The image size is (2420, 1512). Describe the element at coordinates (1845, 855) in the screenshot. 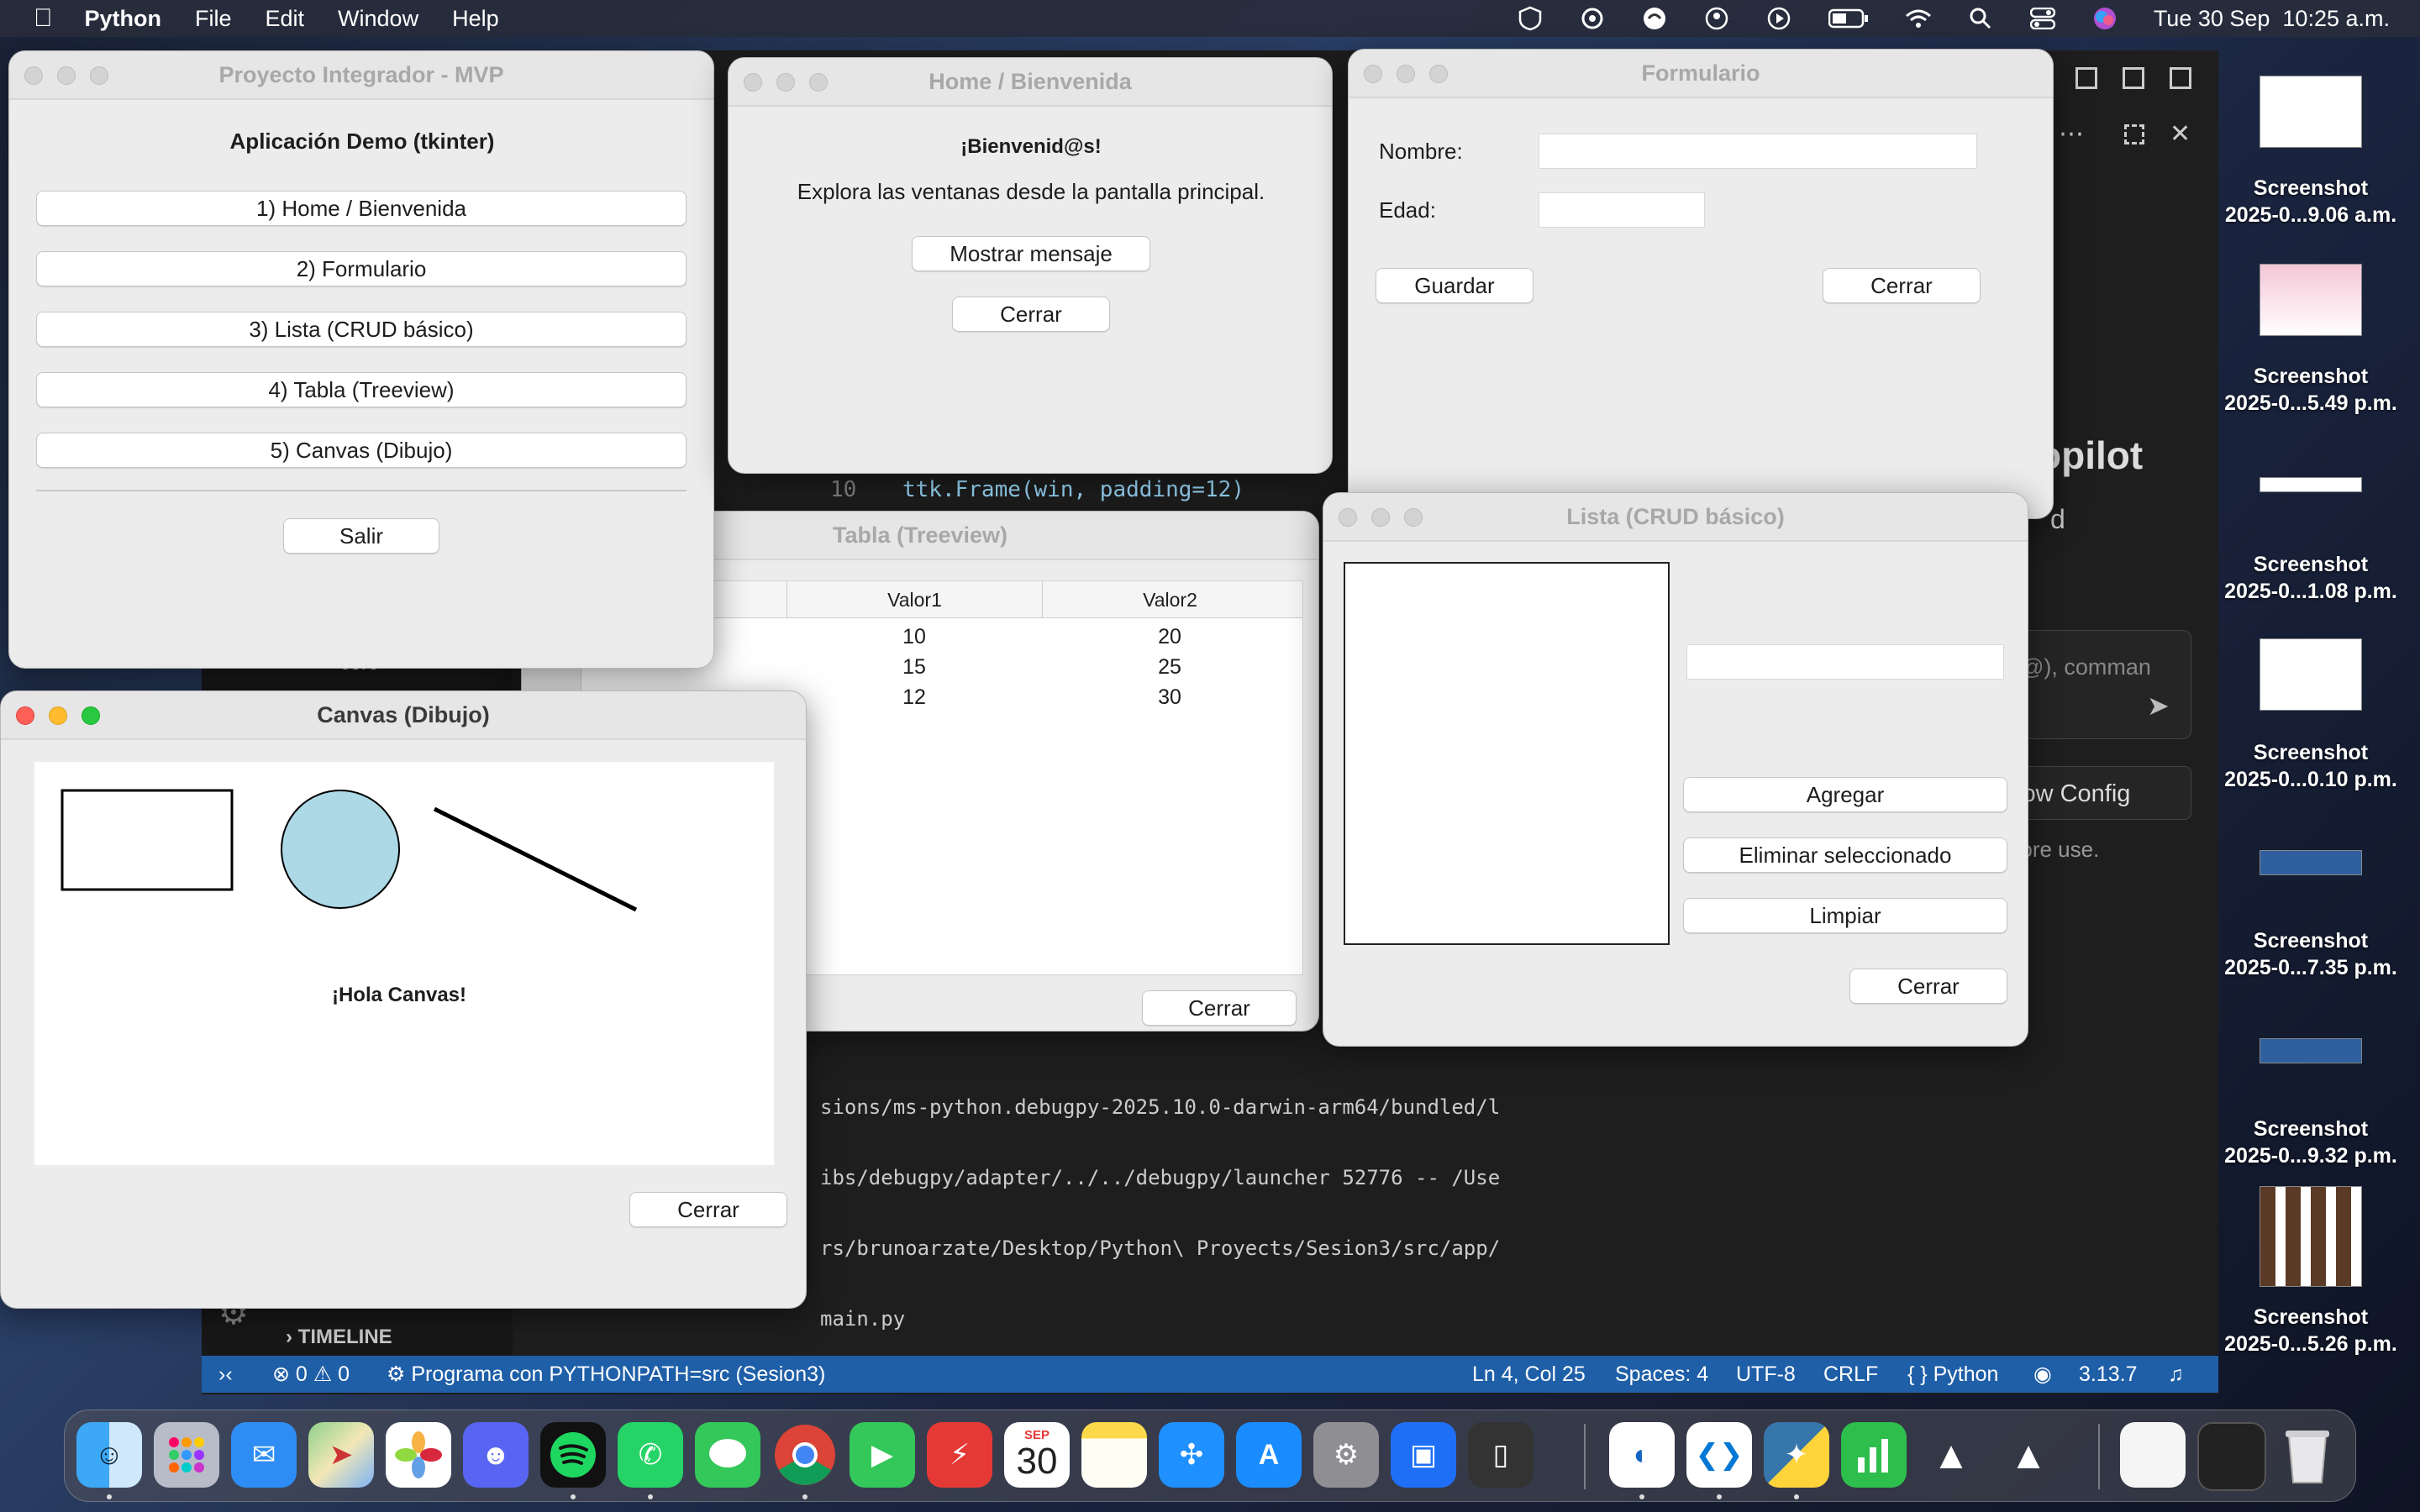

I see `delete-selected-button: Eliminar seleccionado` at that location.